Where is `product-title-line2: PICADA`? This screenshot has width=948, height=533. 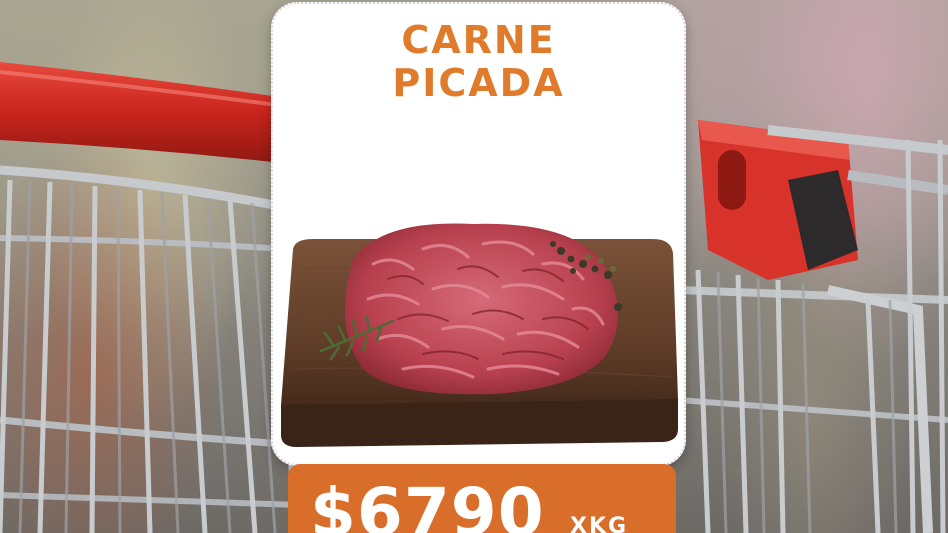 product-title-line2: PICADA is located at coordinates (478, 83).